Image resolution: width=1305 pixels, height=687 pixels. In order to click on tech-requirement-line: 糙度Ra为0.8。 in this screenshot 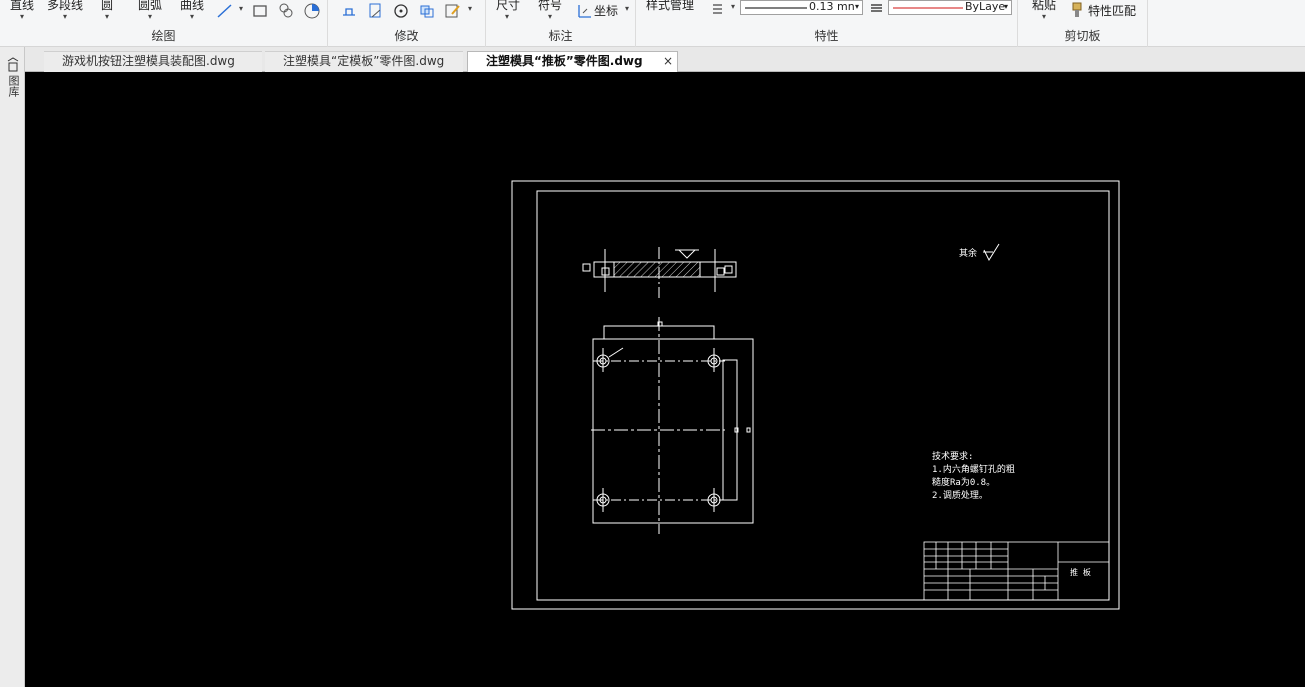, I will do `click(964, 483)`.